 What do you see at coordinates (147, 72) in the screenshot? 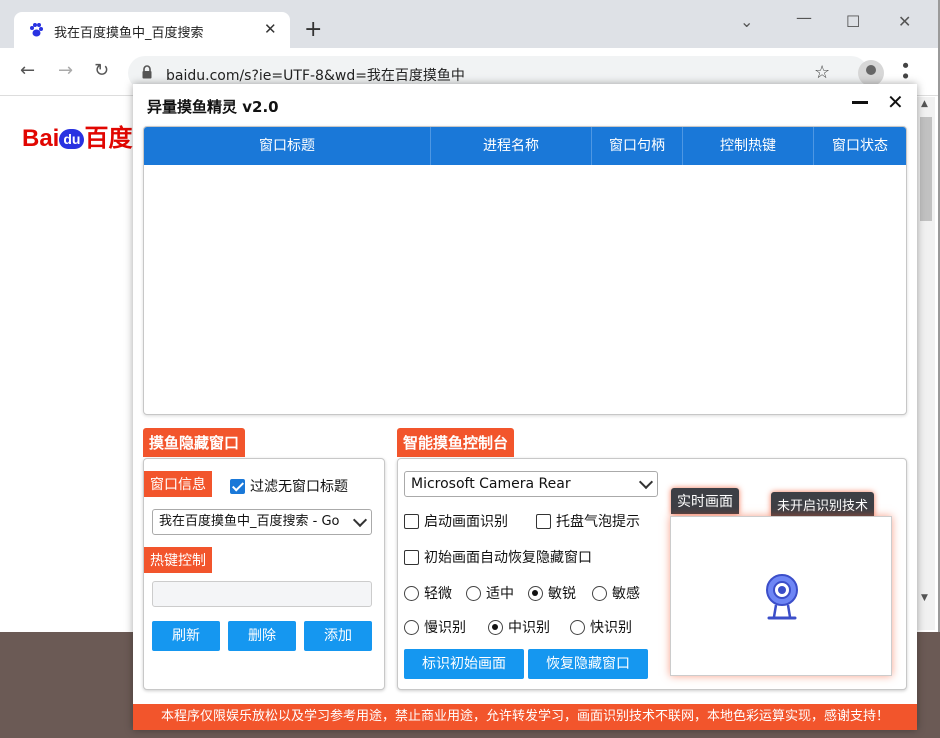
I see `lock-icon` at bounding box center [147, 72].